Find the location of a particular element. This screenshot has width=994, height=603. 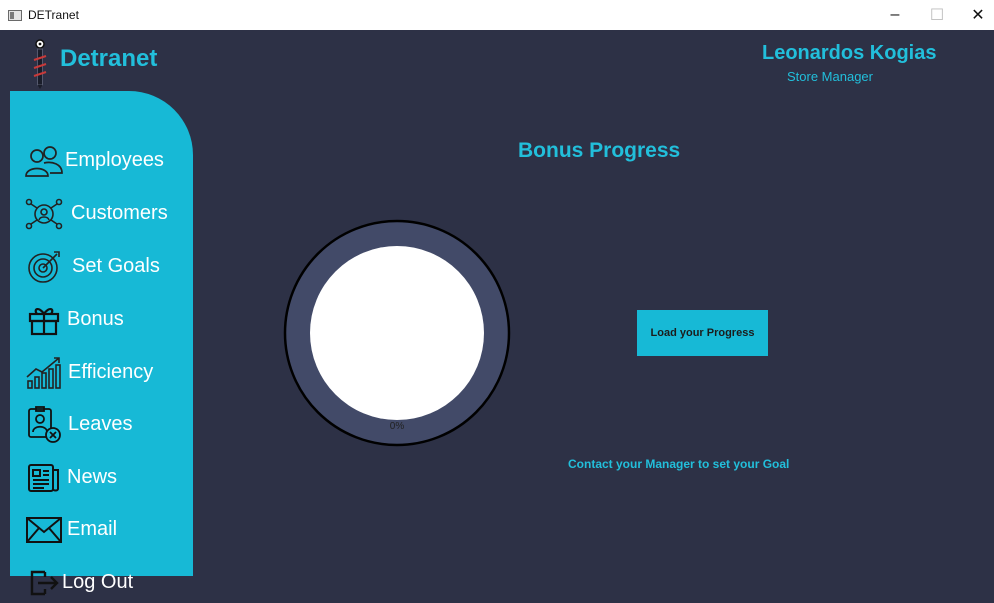

window-title: DETranet is located at coordinates (53, 15).